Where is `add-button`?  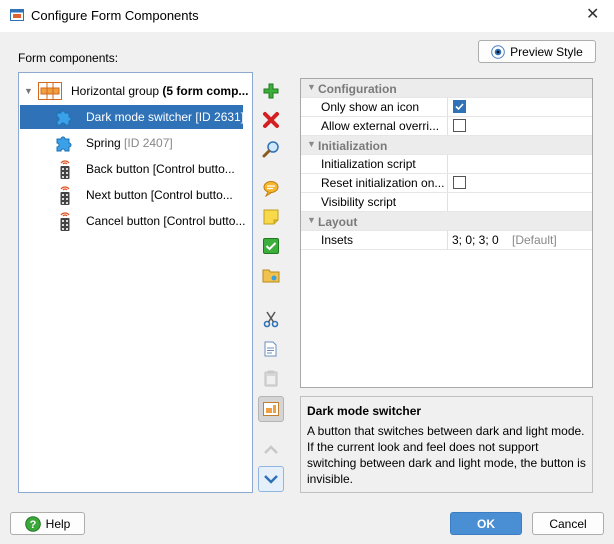
add-button is located at coordinates (271, 91).